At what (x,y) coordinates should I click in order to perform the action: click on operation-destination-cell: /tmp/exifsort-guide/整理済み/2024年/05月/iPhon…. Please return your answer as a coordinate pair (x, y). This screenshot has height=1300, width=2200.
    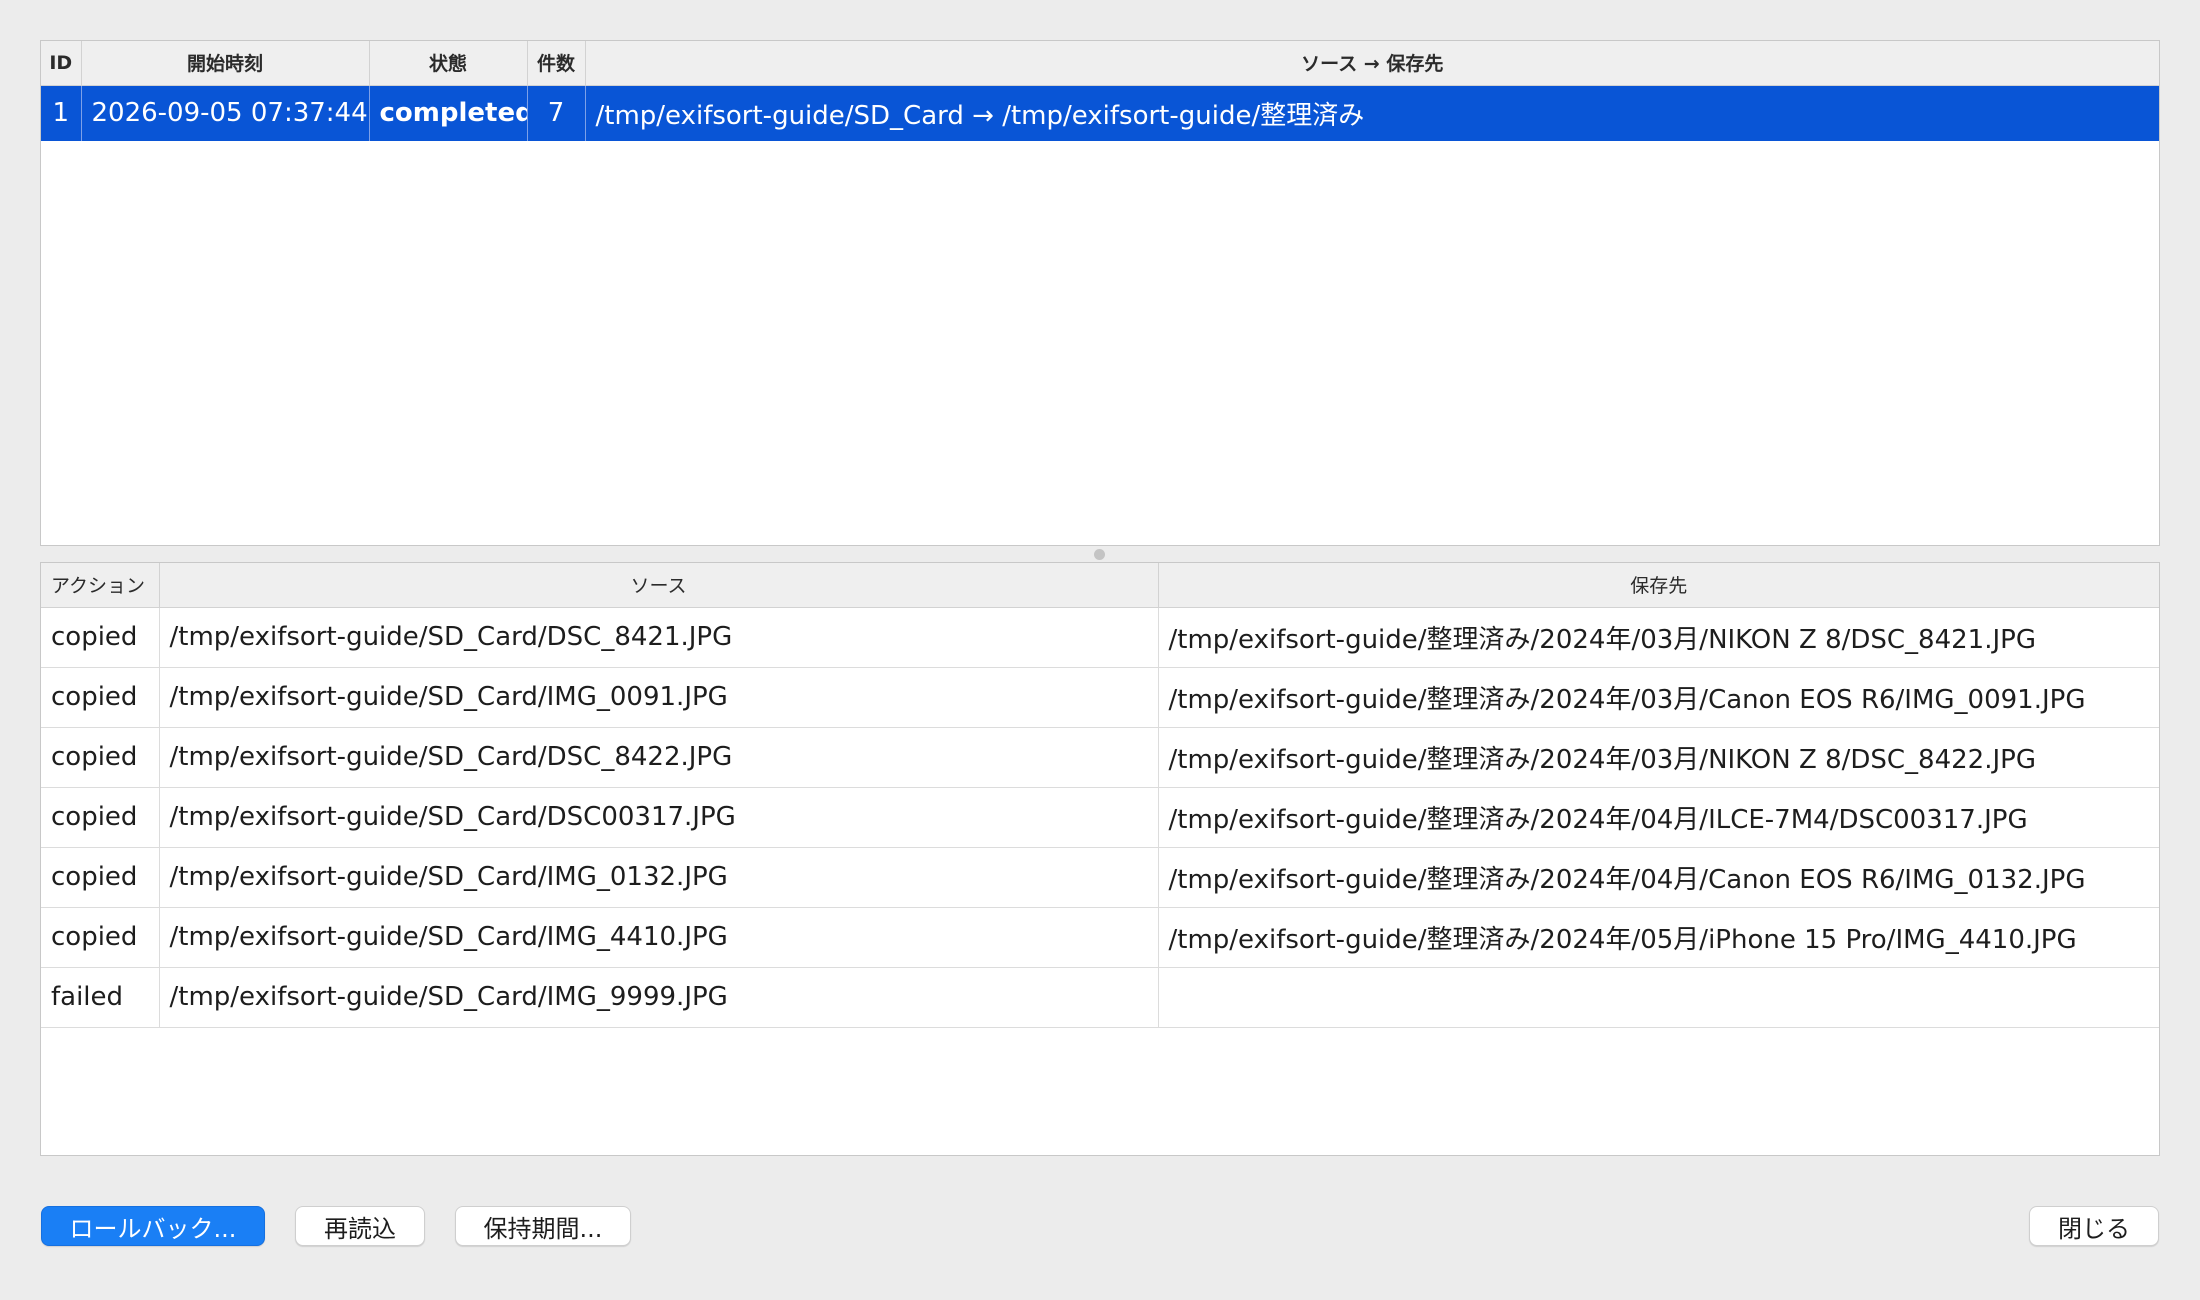
    Looking at the image, I should click on (1658, 937).